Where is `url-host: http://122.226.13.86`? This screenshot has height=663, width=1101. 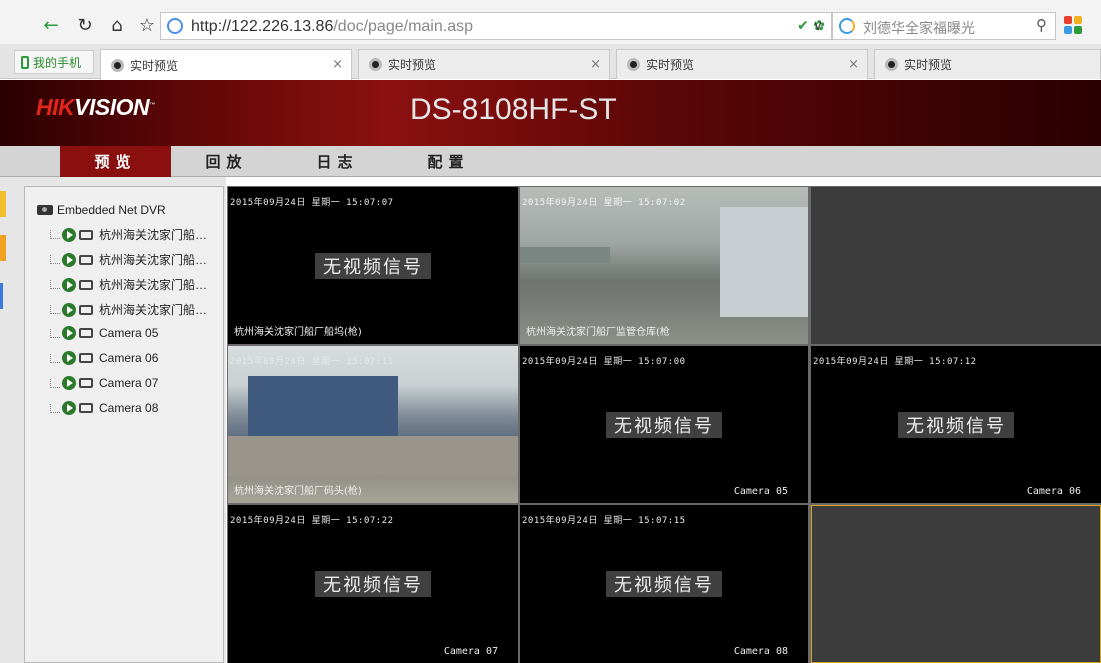 url-host: http://122.226.13.86 is located at coordinates (262, 26).